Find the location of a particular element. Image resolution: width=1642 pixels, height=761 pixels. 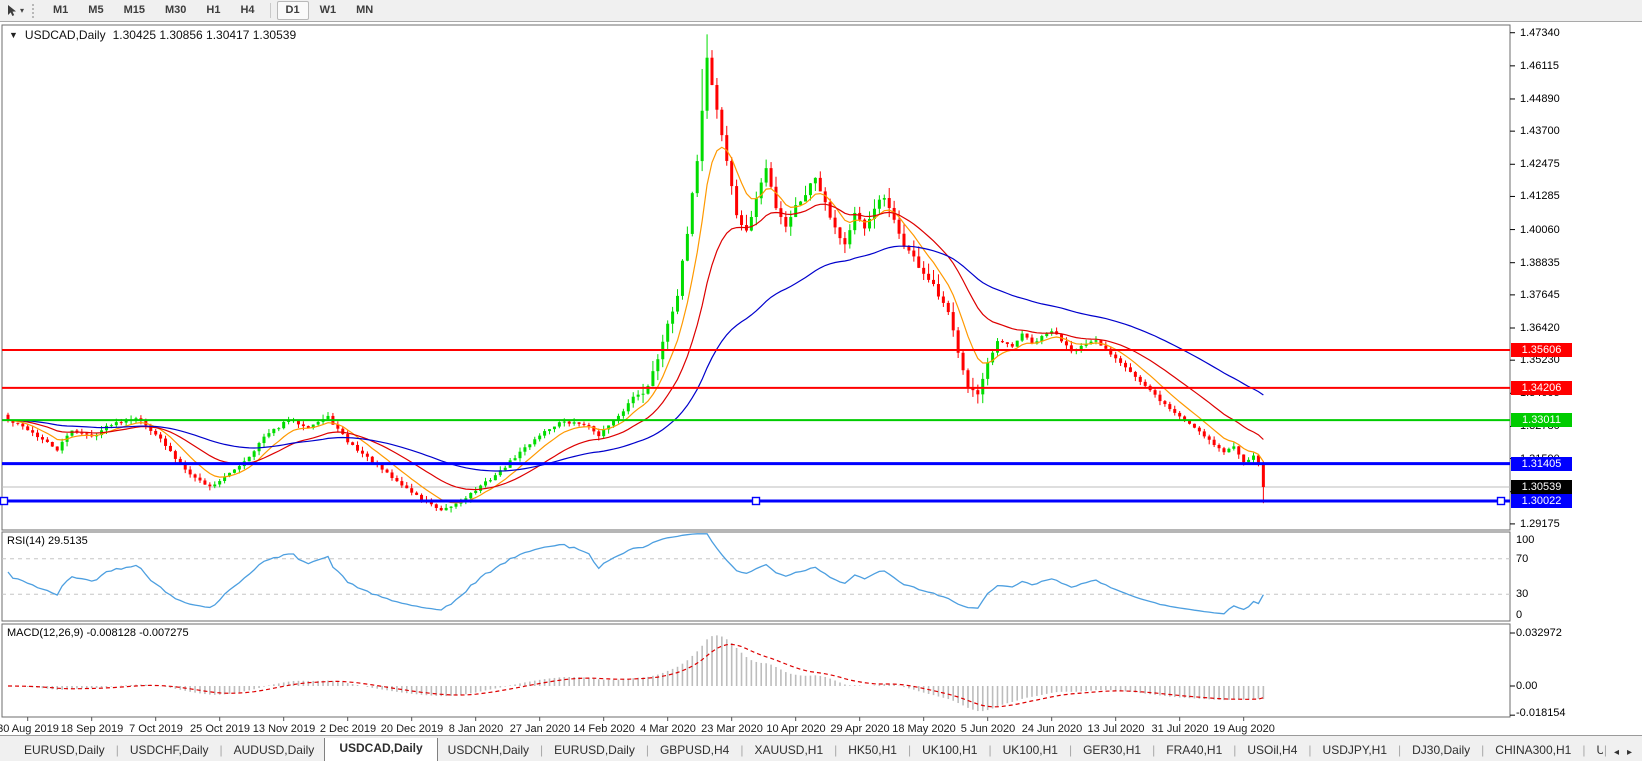

date-label: 18 Sep 2019 is located at coordinates (92, 729).